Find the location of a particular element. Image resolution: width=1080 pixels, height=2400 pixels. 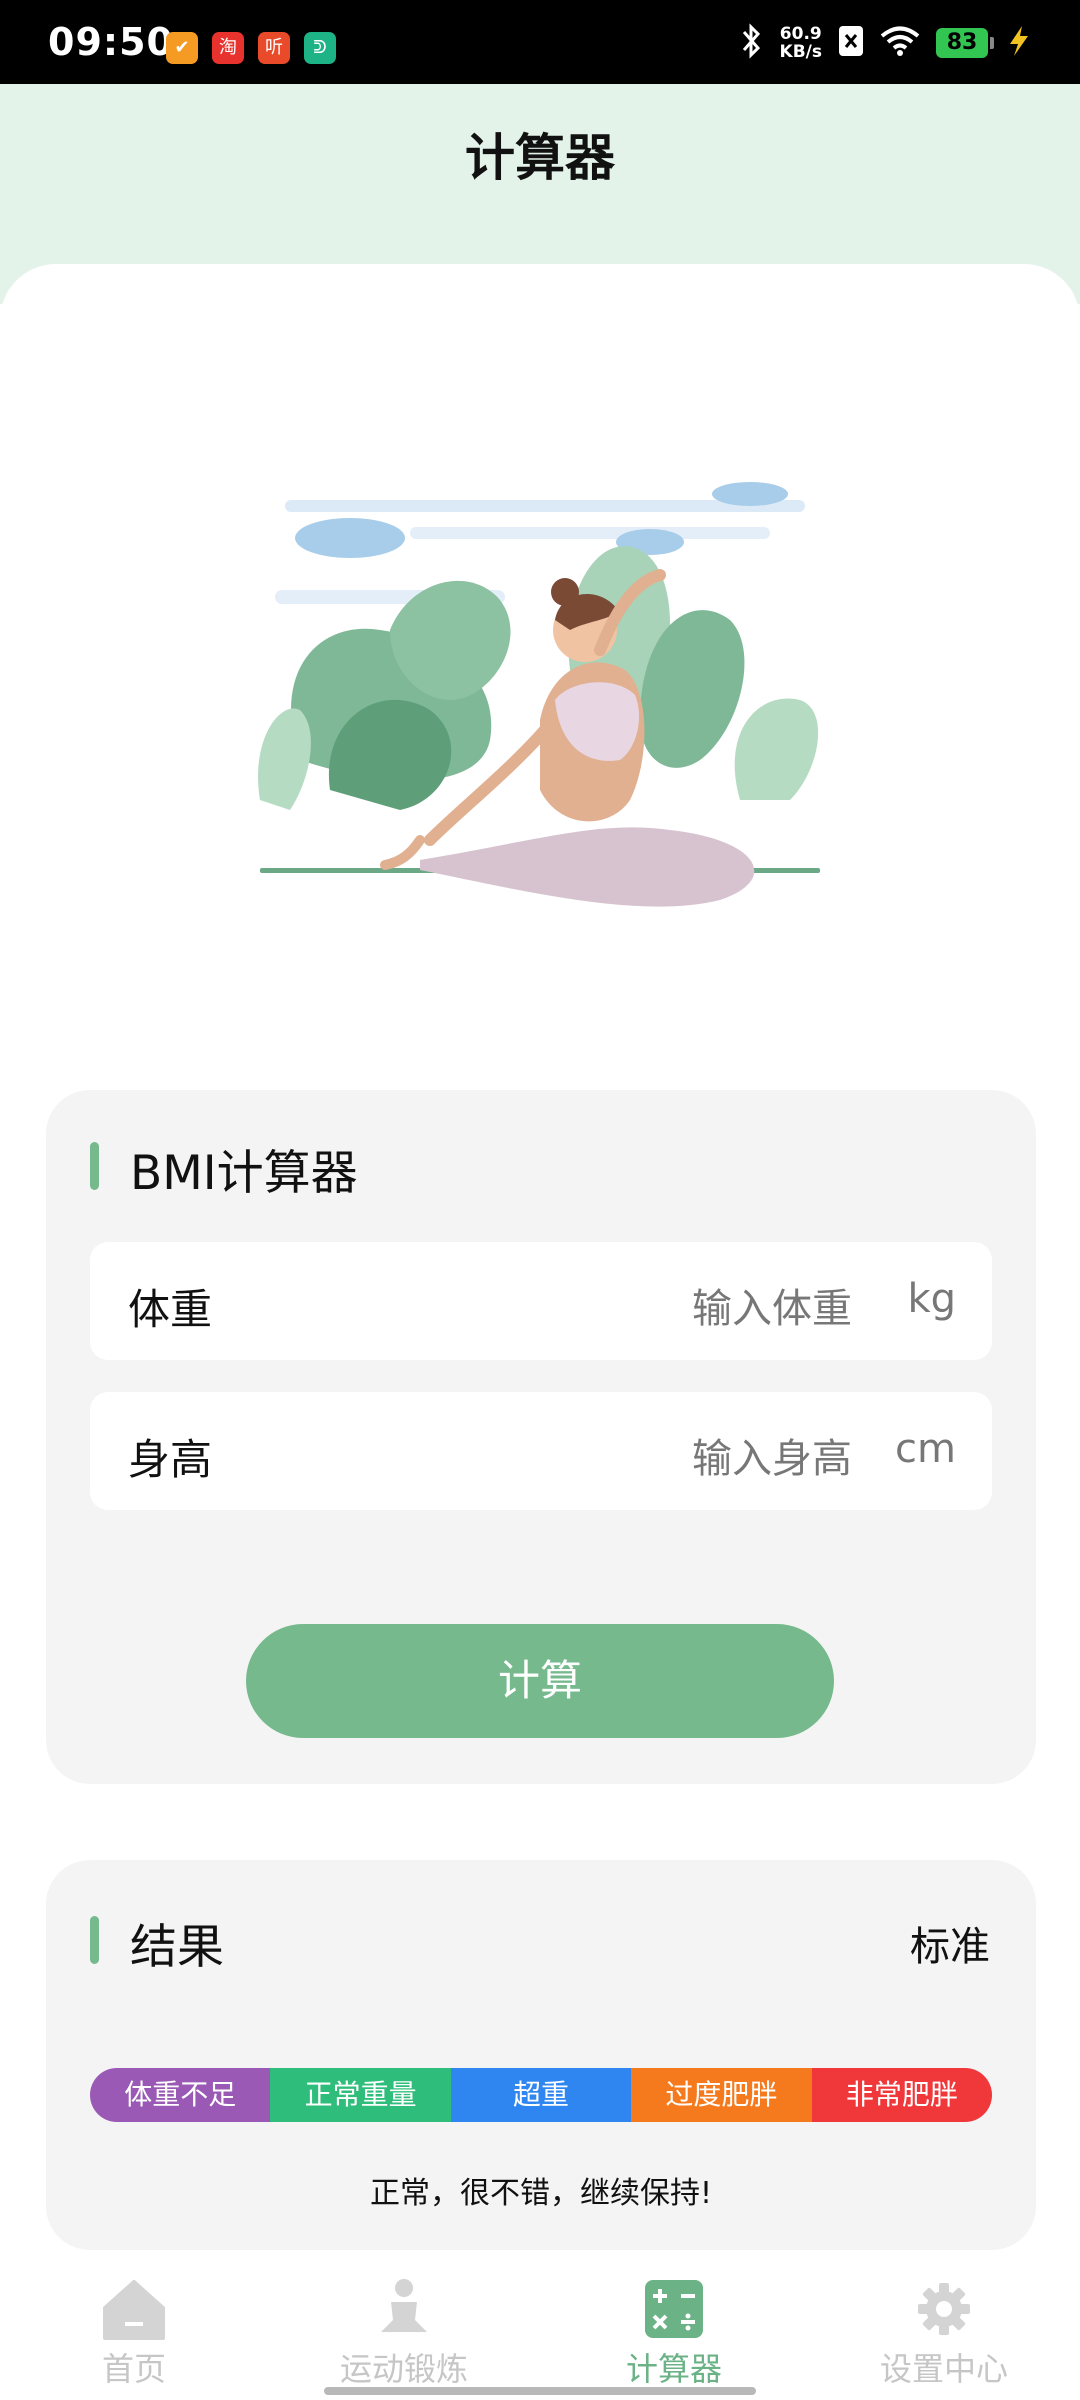

taobao-badge-icon: ✔ is located at coordinates (182, 48).